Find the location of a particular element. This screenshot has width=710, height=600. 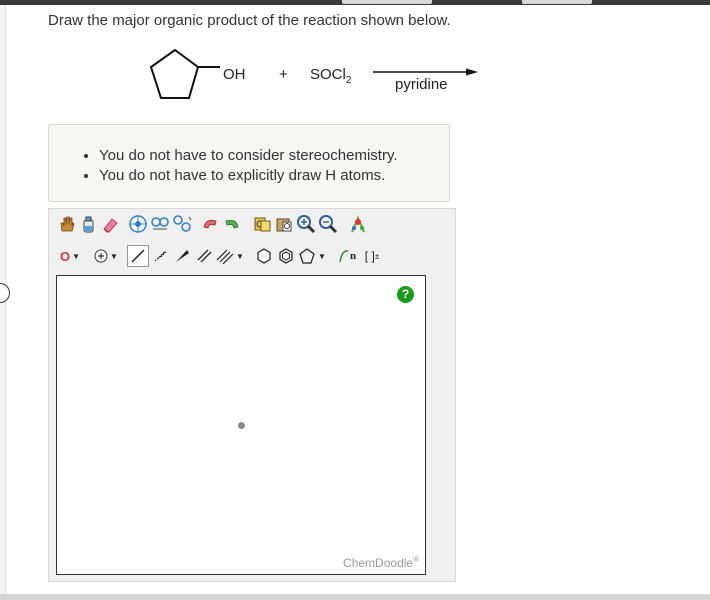

repeat-unit-tool: n is located at coordinates (347, 256).